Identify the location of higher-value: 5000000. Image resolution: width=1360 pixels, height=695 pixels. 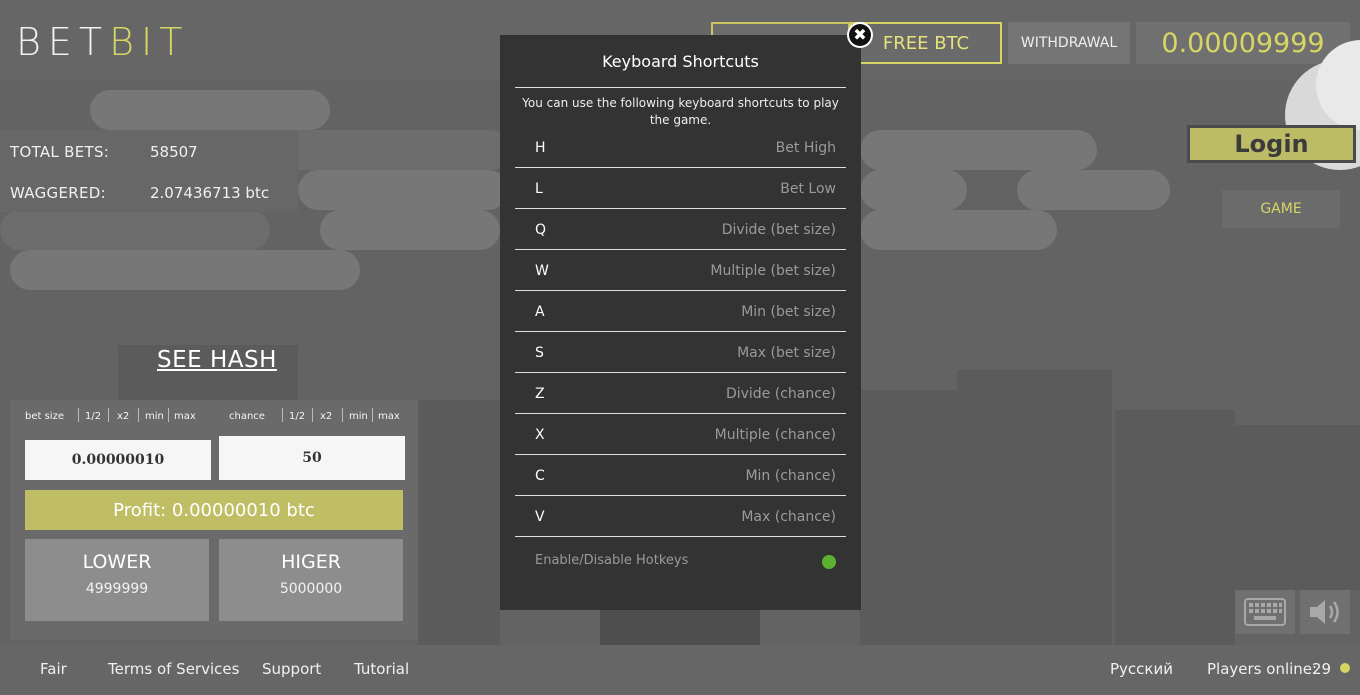
(311, 589).